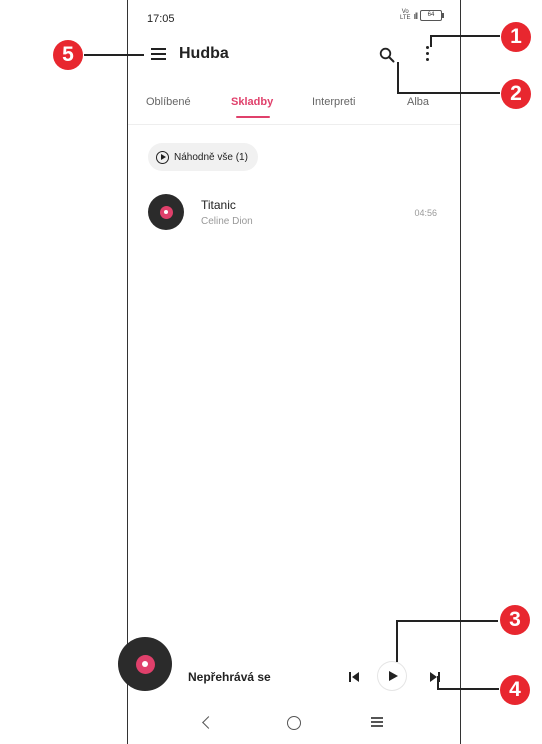  What do you see at coordinates (145, 664) in the screenshot?
I see `player-album-art` at bounding box center [145, 664].